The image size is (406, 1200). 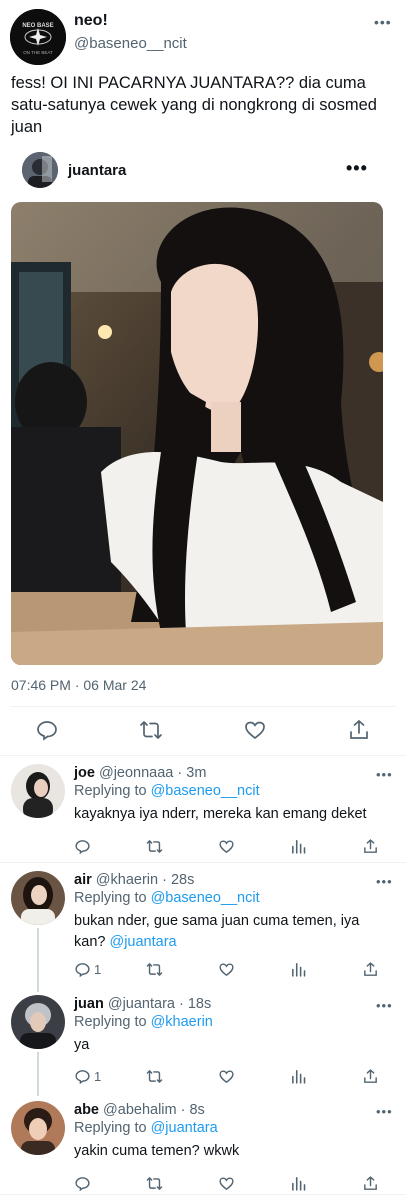 I want to click on reply-header: air @khaerin · 28s, so click(x=134, y=880).